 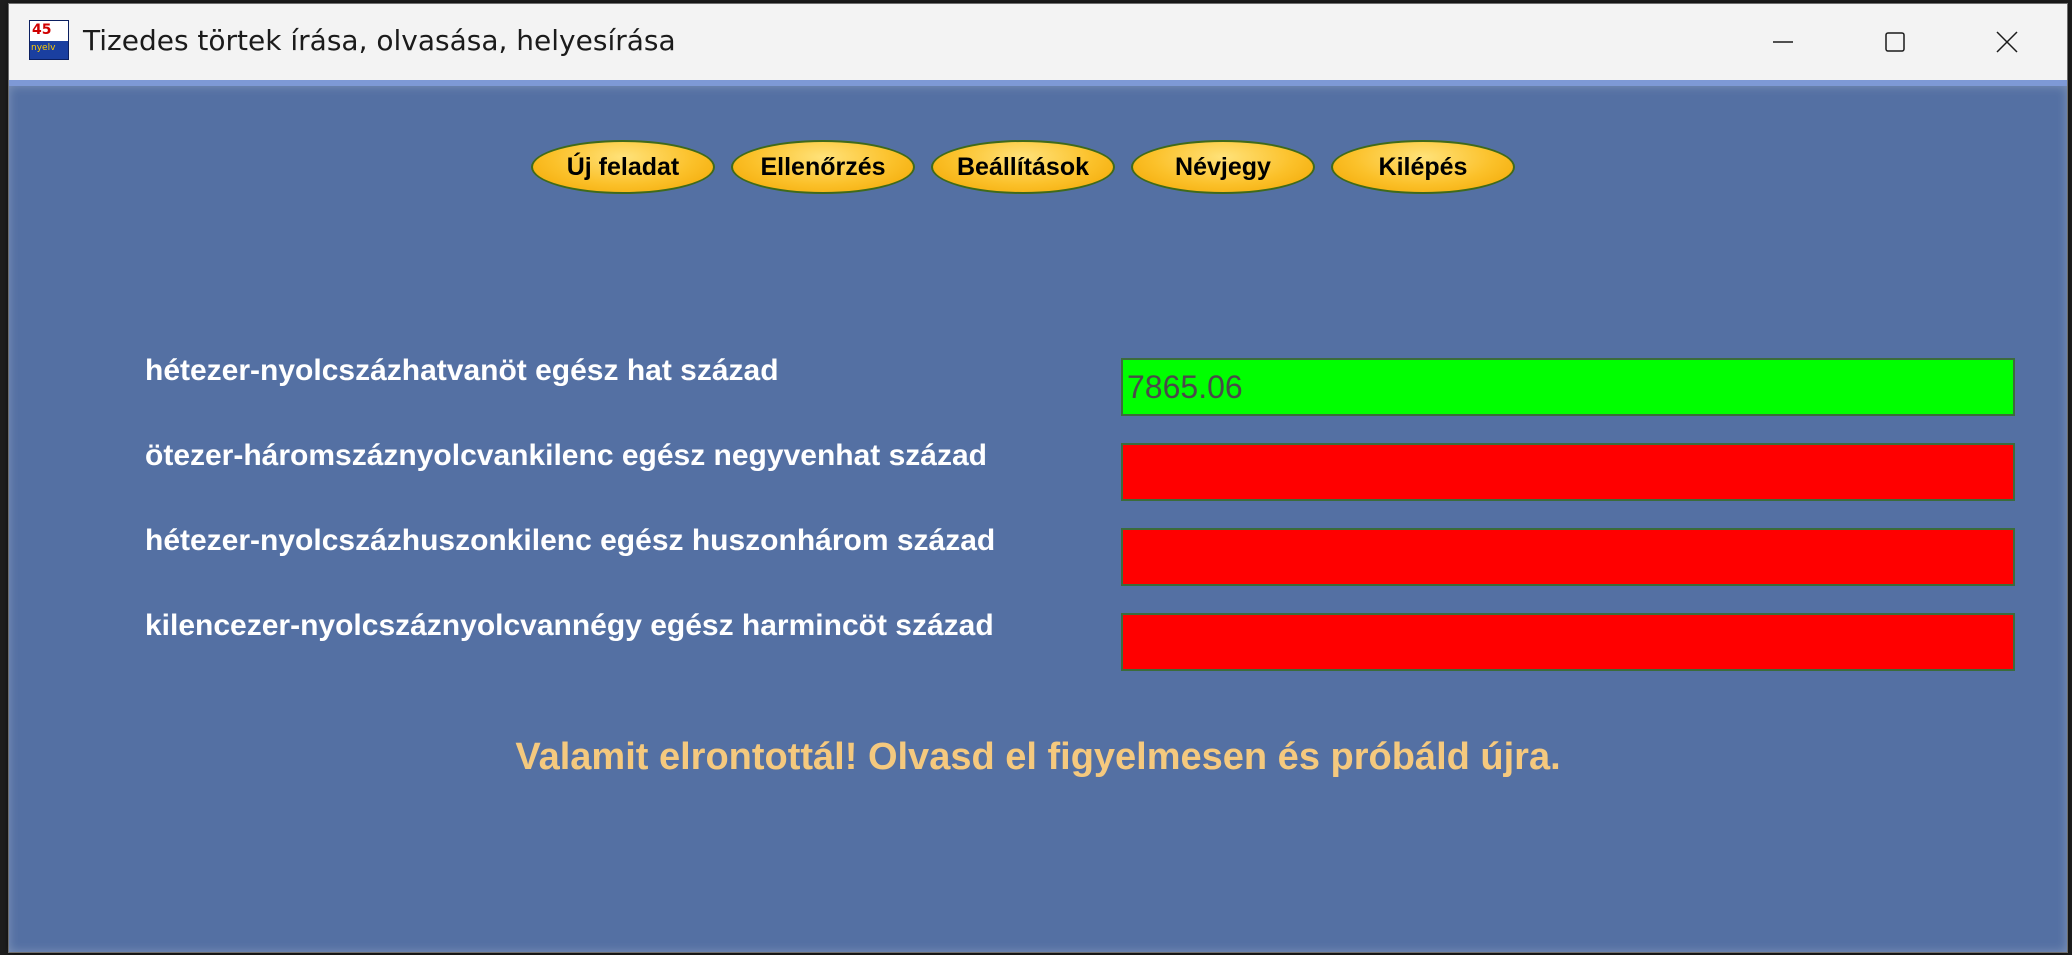 I want to click on minimize-icon, so click(x=1783, y=42).